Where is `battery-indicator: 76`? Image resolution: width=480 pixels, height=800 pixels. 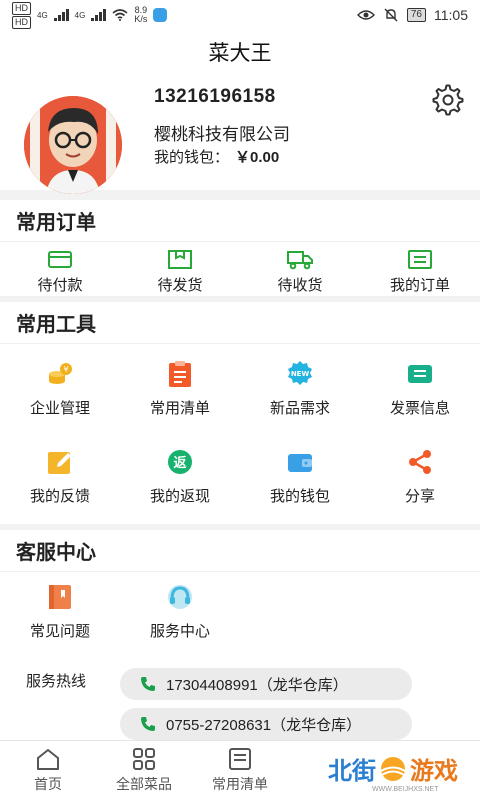 battery-indicator: 76 is located at coordinates (416, 15).